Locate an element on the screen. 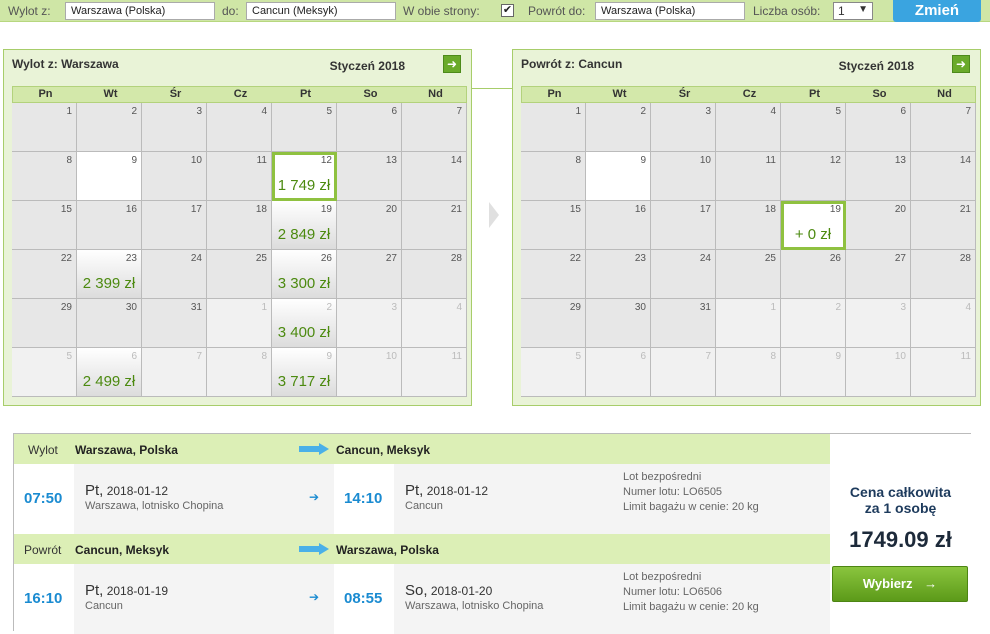  day-number: 16 is located at coordinates (640, 209).